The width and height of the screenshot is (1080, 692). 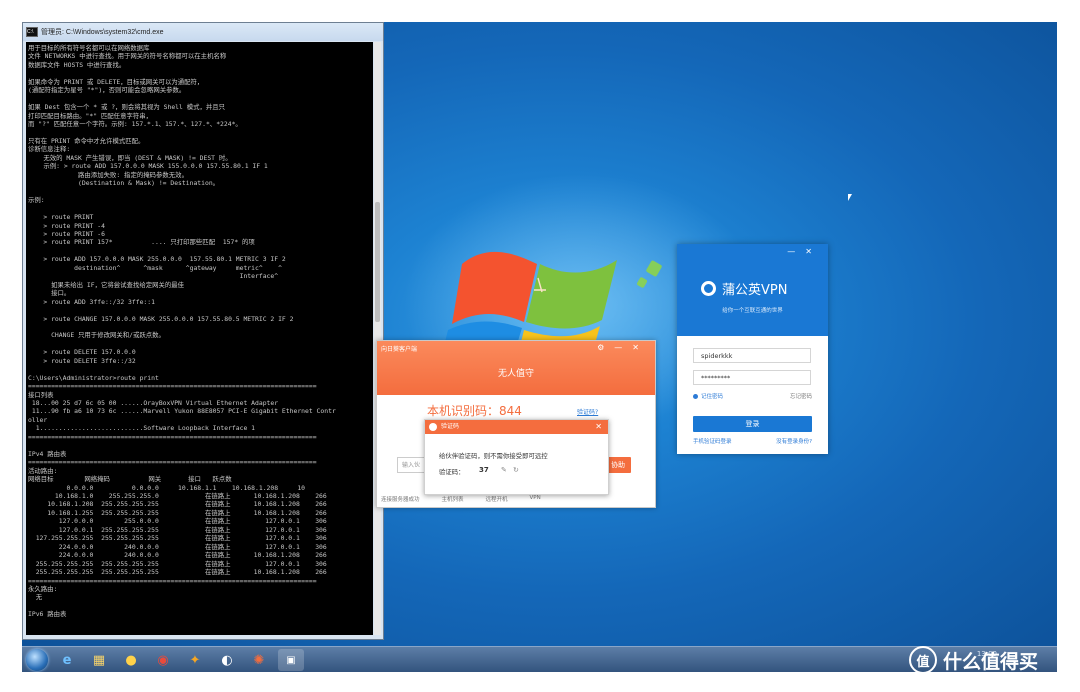 I want to click on sunflower-icon, so click(x=433, y=427).